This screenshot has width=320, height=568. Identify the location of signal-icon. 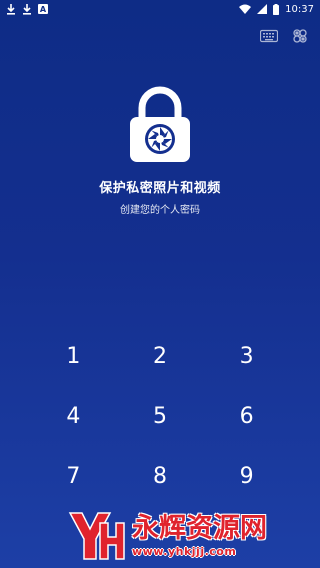
(262, 9).